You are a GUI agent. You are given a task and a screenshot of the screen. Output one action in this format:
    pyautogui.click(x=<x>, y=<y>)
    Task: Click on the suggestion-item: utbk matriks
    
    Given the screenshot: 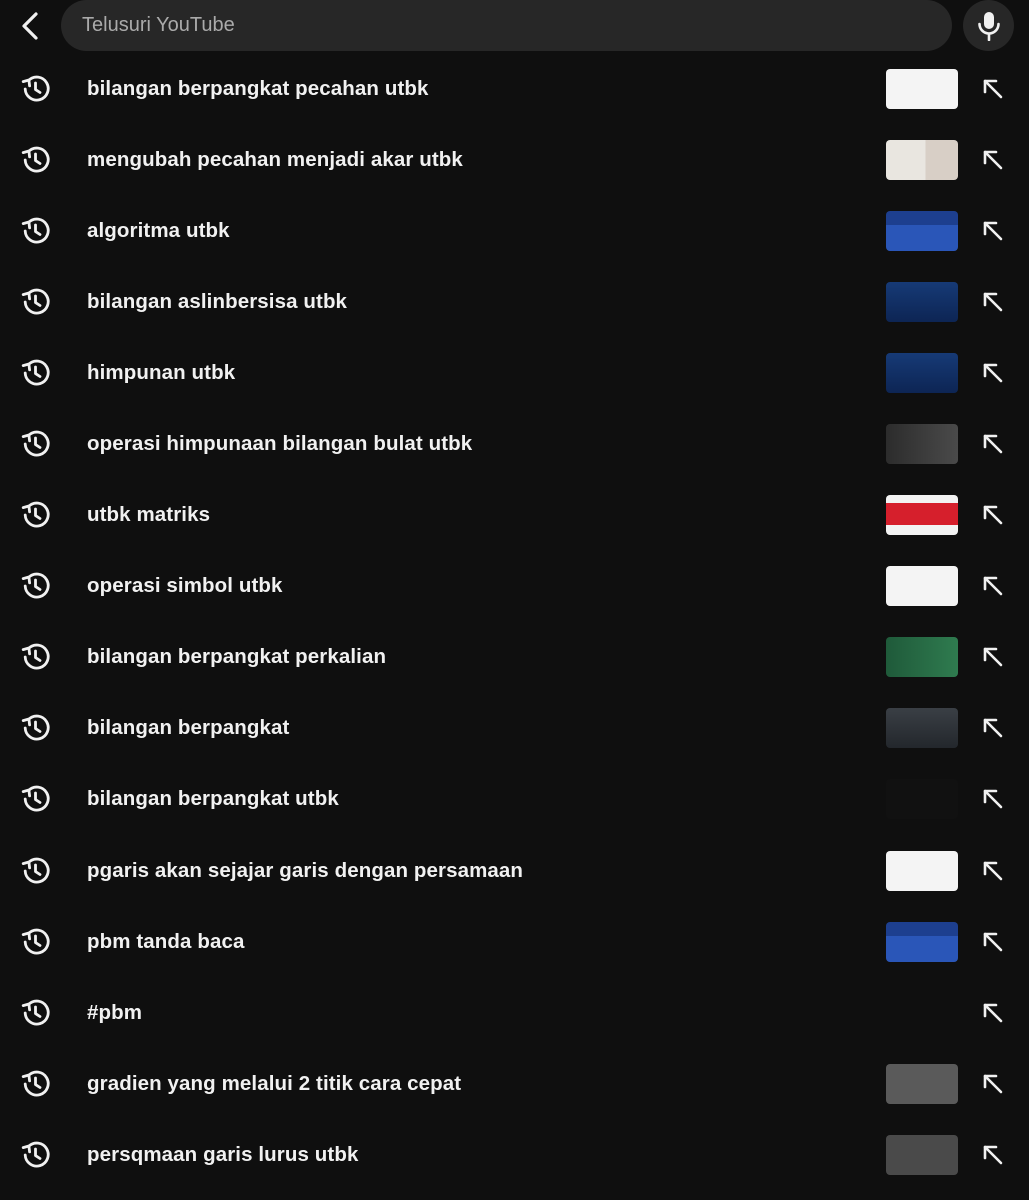 What is the action you would take?
    pyautogui.click(x=514, y=515)
    